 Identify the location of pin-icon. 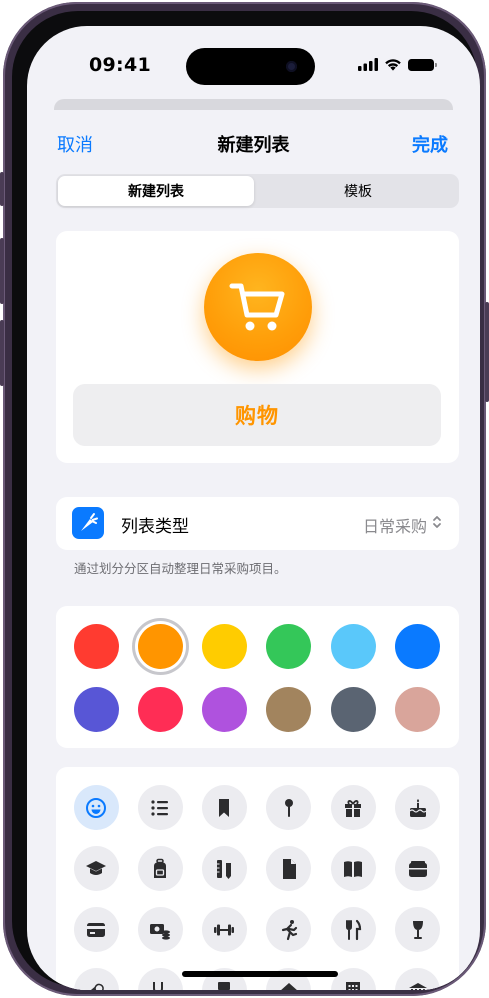
(288, 807).